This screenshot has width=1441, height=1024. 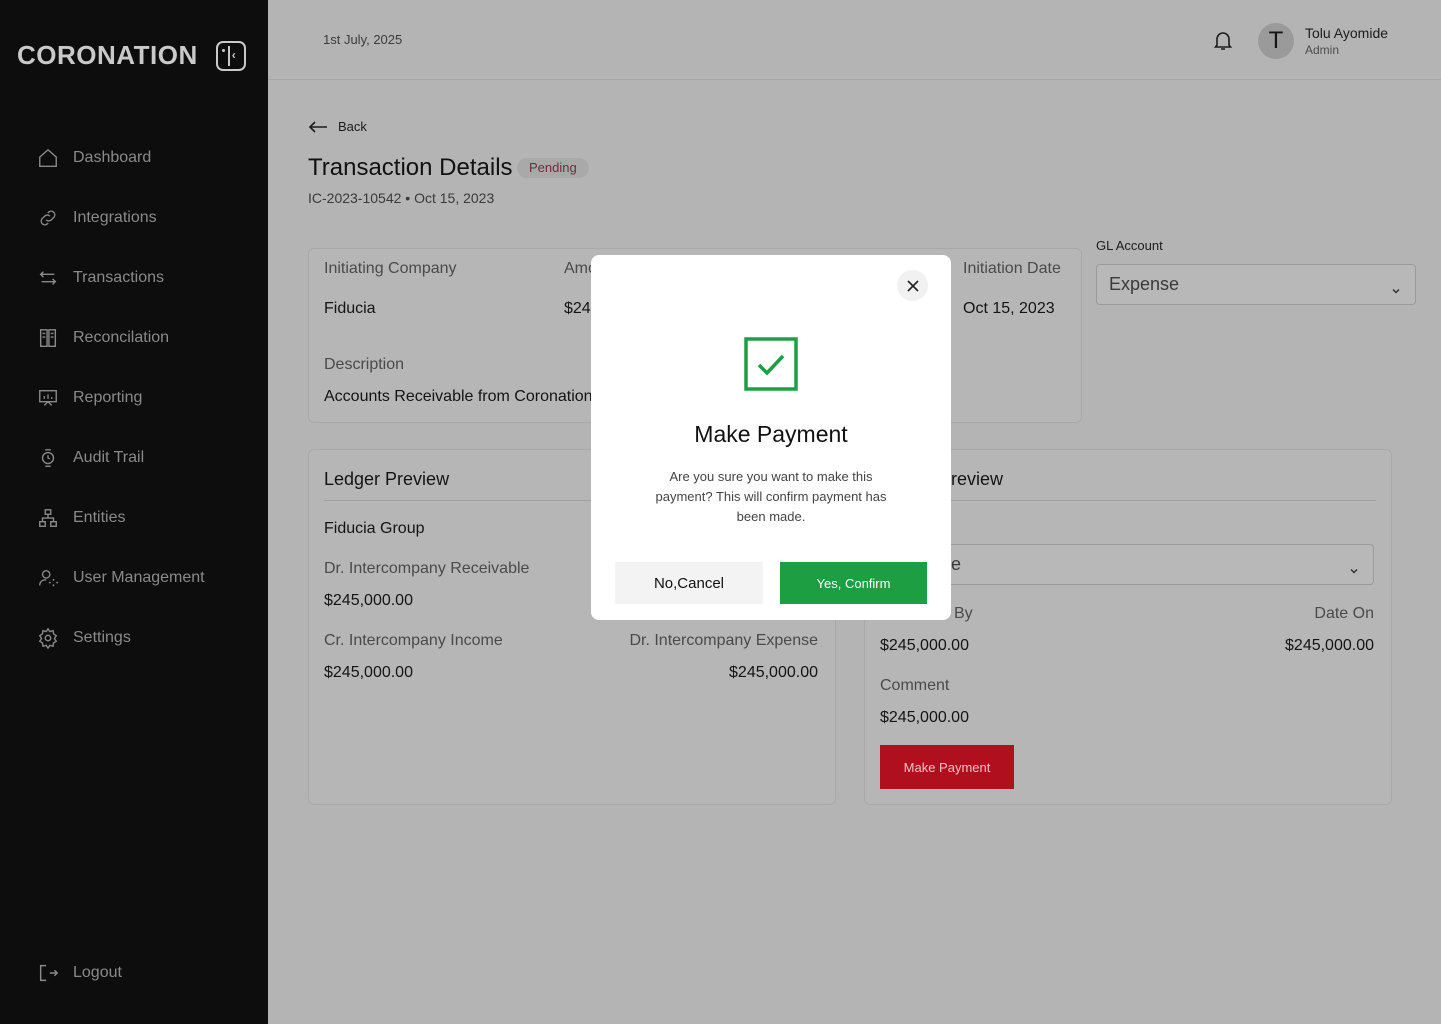 What do you see at coordinates (48, 278) in the screenshot?
I see `arrows-icon` at bounding box center [48, 278].